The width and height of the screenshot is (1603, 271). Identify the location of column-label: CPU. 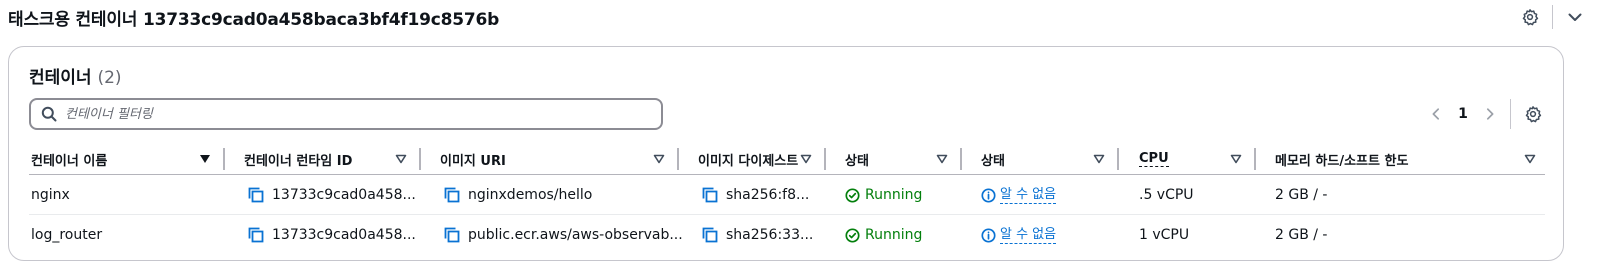
(1154, 159).